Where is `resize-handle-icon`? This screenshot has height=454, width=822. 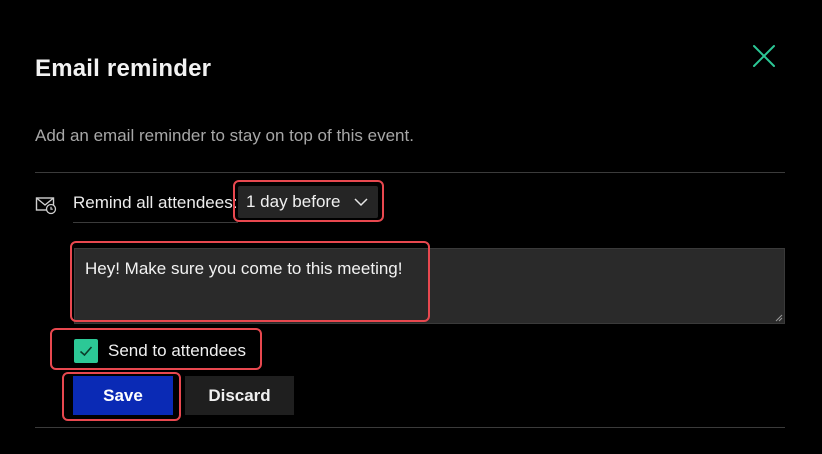
resize-handle-icon is located at coordinates (778, 317).